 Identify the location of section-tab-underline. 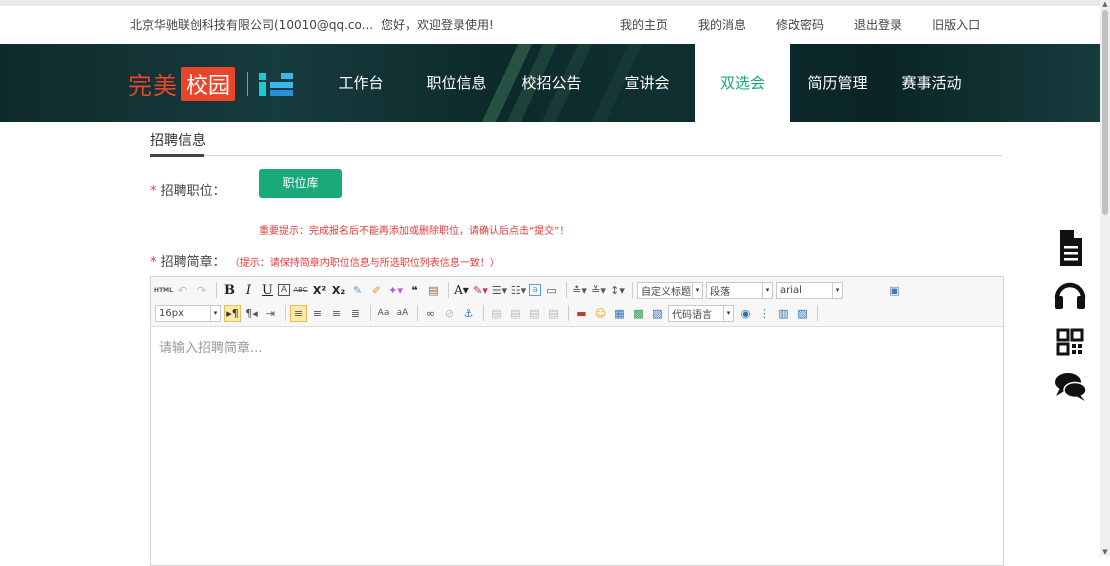
(177, 155).